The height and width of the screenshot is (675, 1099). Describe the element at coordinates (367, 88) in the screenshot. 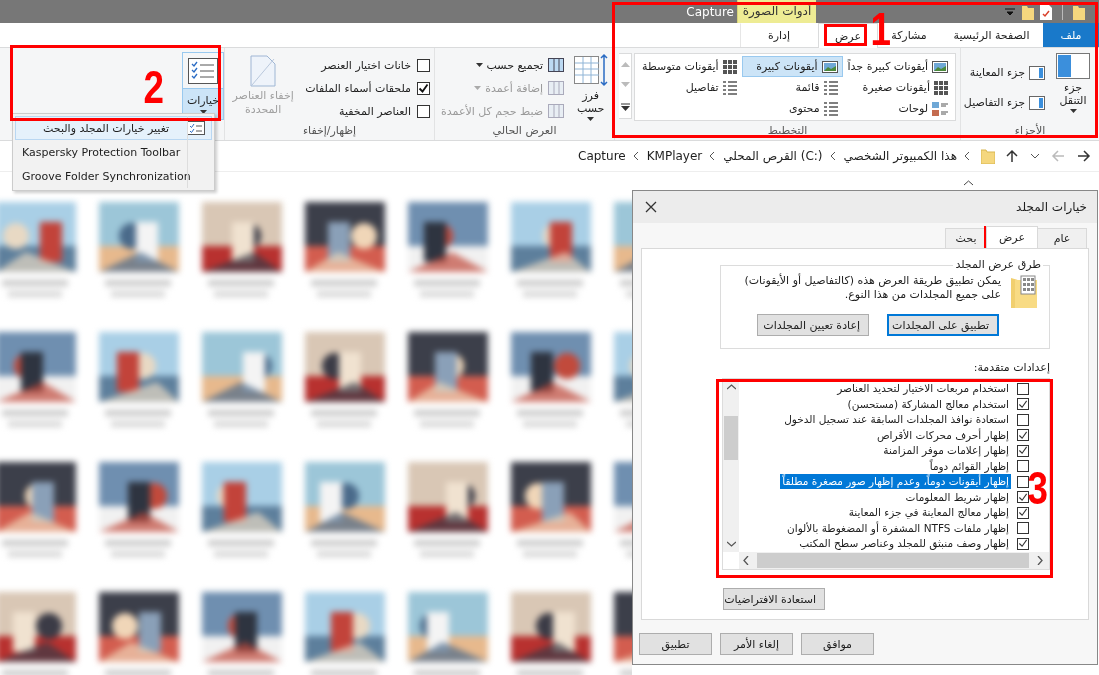

I see `checkbox-option: ملحقات أسماء الملفات` at that location.